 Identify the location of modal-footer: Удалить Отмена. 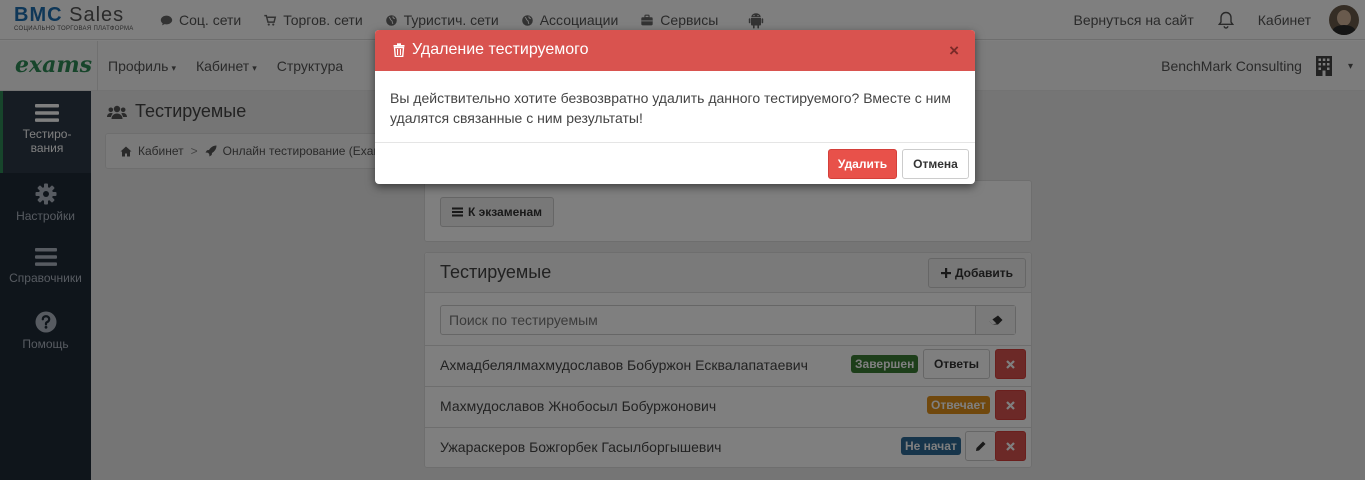
(675, 163).